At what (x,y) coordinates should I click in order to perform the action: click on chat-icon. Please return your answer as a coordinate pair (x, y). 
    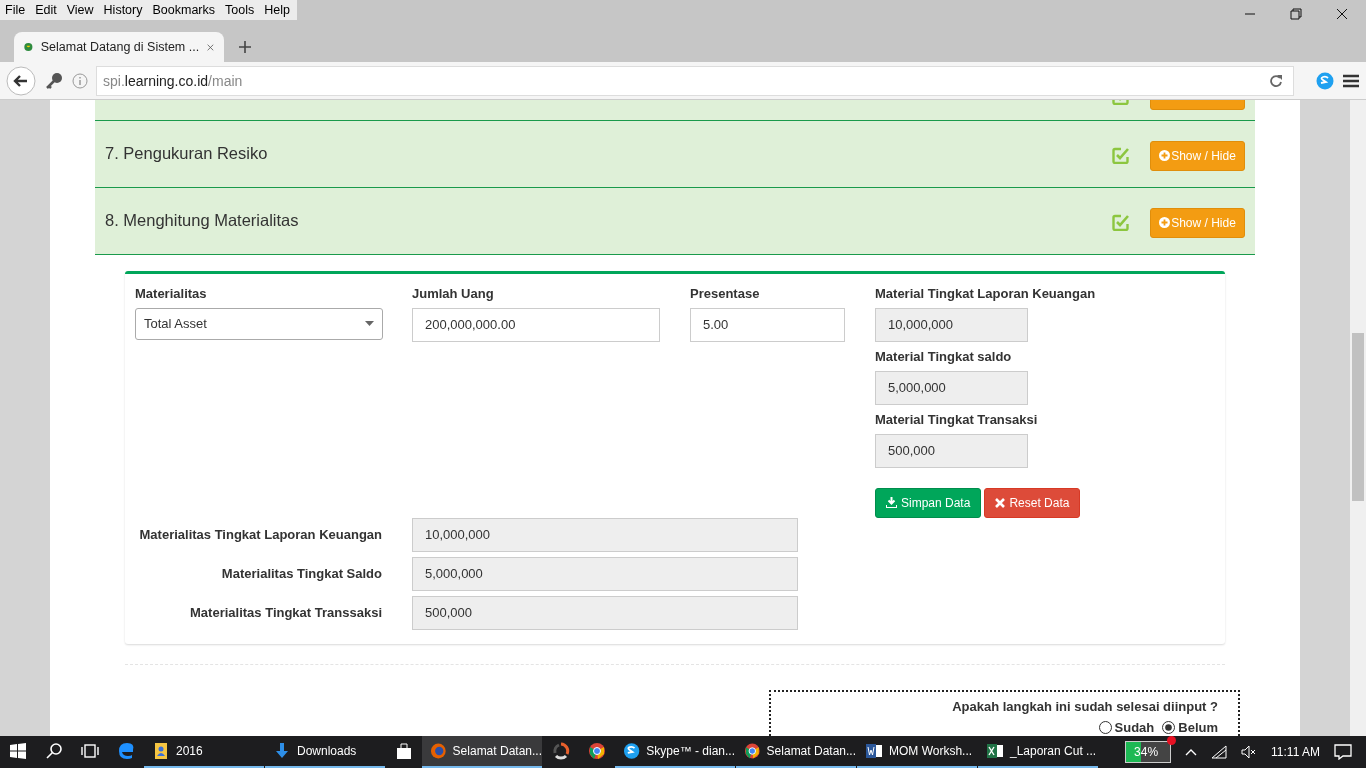
    Looking at the image, I should click on (632, 751).